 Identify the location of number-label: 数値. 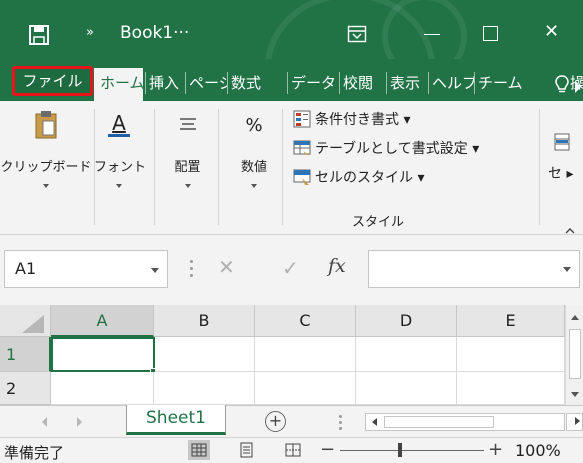
(253, 167).